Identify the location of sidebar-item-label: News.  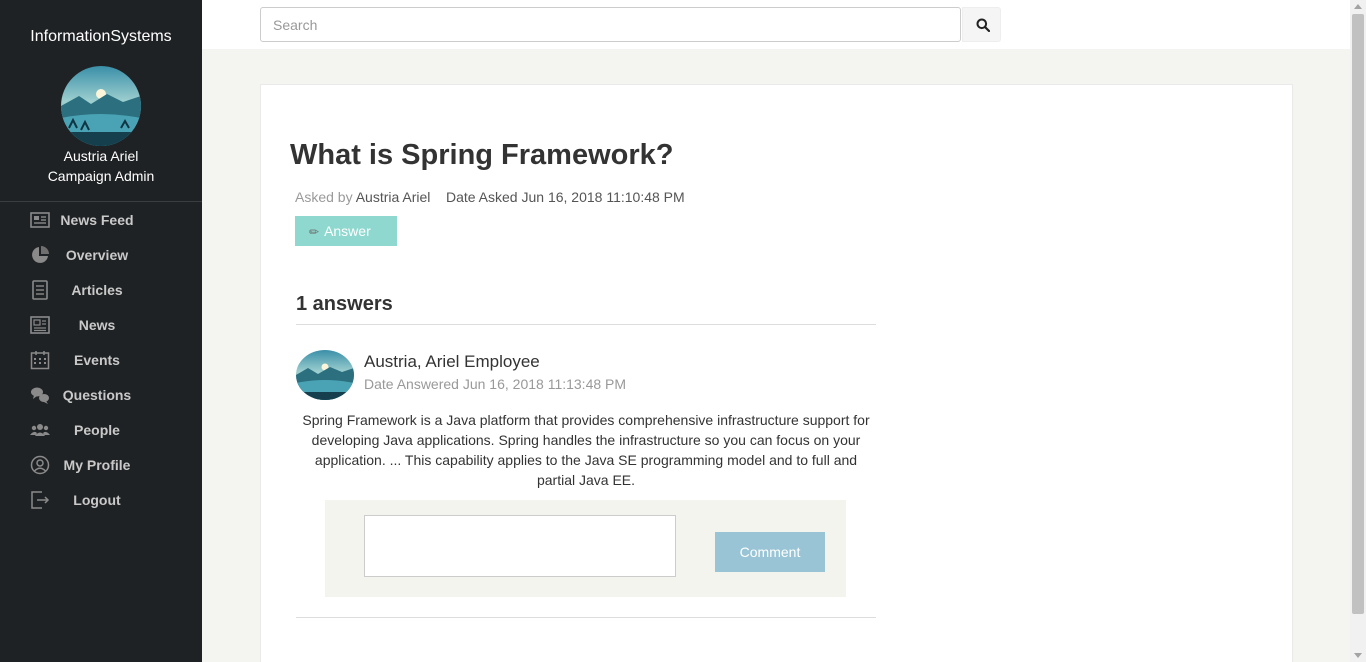
(97, 325).